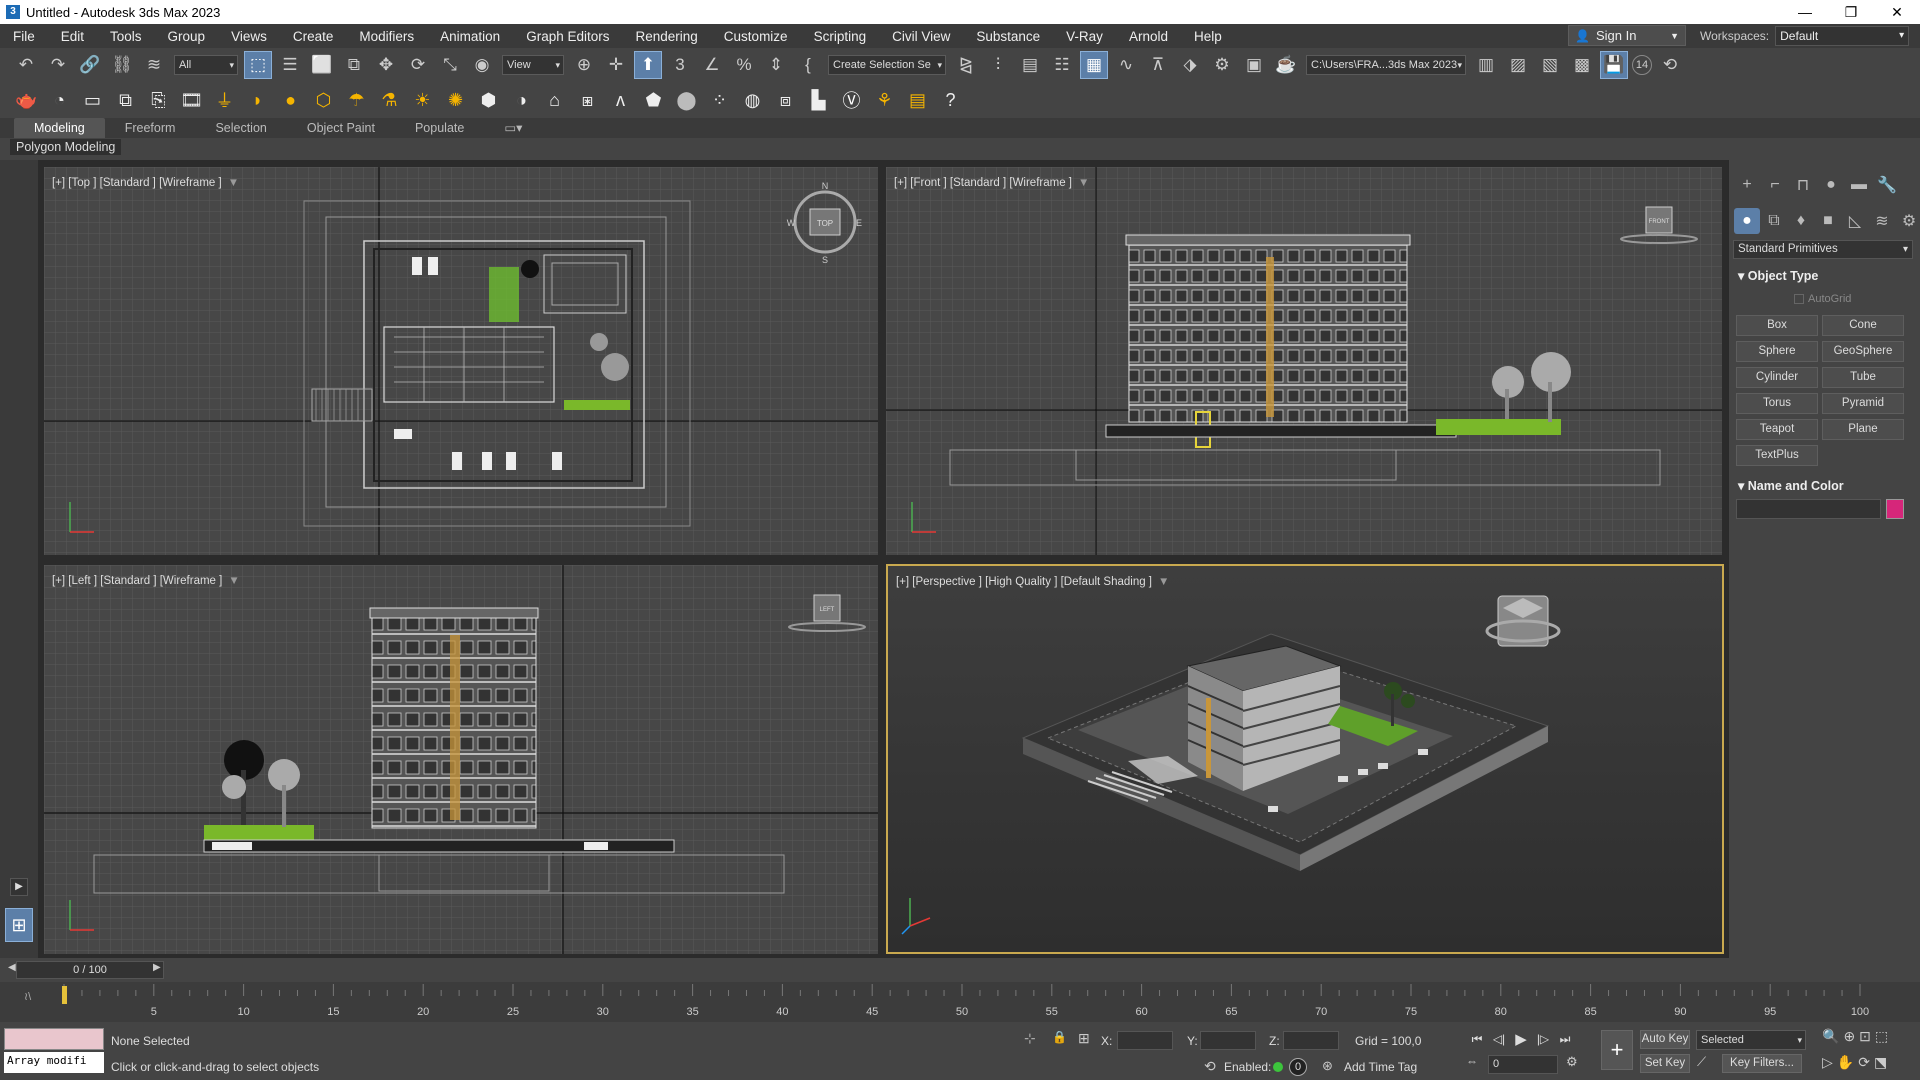 The image size is (1920, 1080). What do you see at coordinates (1747, 221) in the screenshot?
I see `geometry-icon: ●` at bounding box center [1747, 221].